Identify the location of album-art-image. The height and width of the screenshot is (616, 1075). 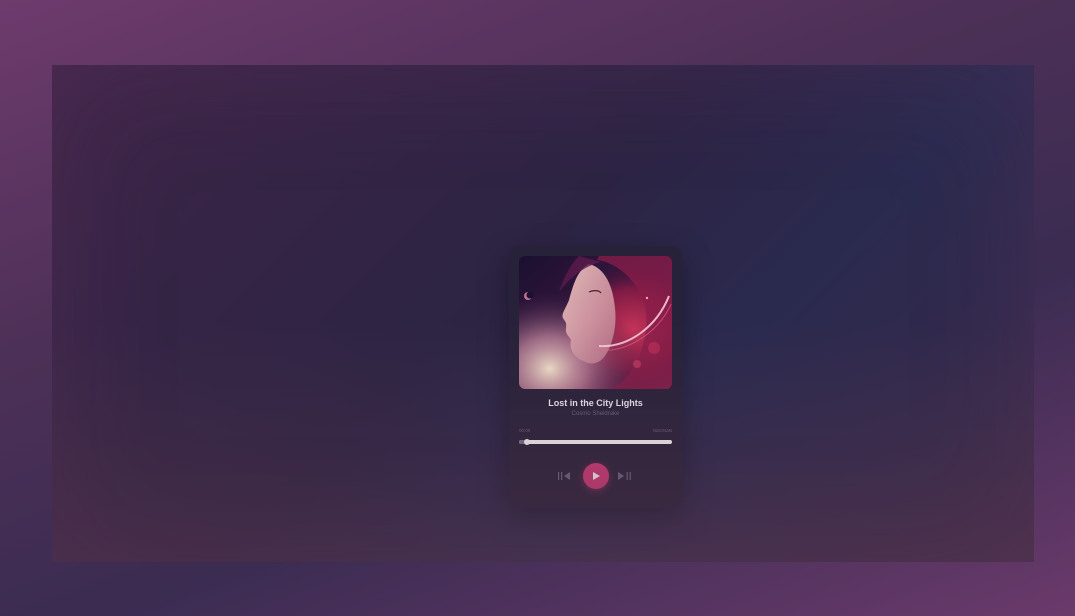
(595, 322).